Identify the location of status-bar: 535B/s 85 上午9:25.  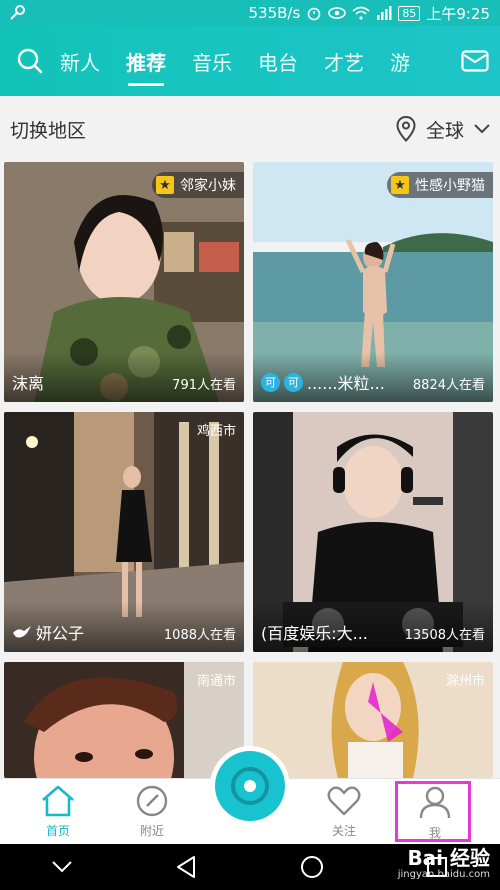
(250, 13).